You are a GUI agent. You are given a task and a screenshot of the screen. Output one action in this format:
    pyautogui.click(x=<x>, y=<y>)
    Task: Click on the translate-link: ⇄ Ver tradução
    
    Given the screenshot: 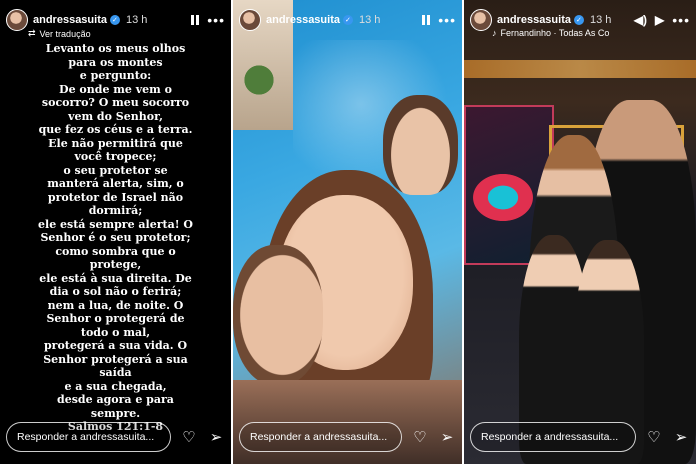 What is the action you would take?
    pyautogui.click(x=59, y=33)
    